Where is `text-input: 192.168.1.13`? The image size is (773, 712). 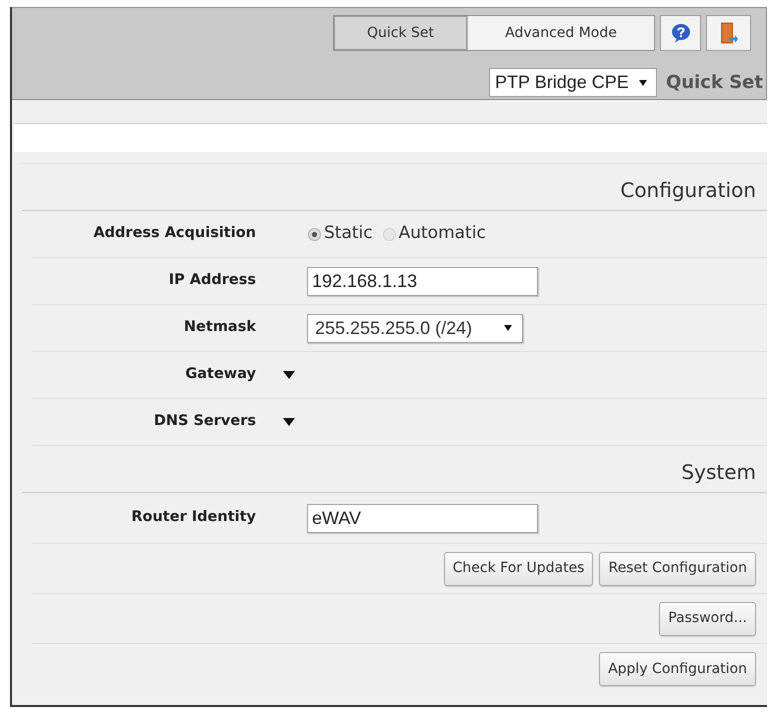
text-input: 192.168.1.13 is located at coordinates (422, 281).